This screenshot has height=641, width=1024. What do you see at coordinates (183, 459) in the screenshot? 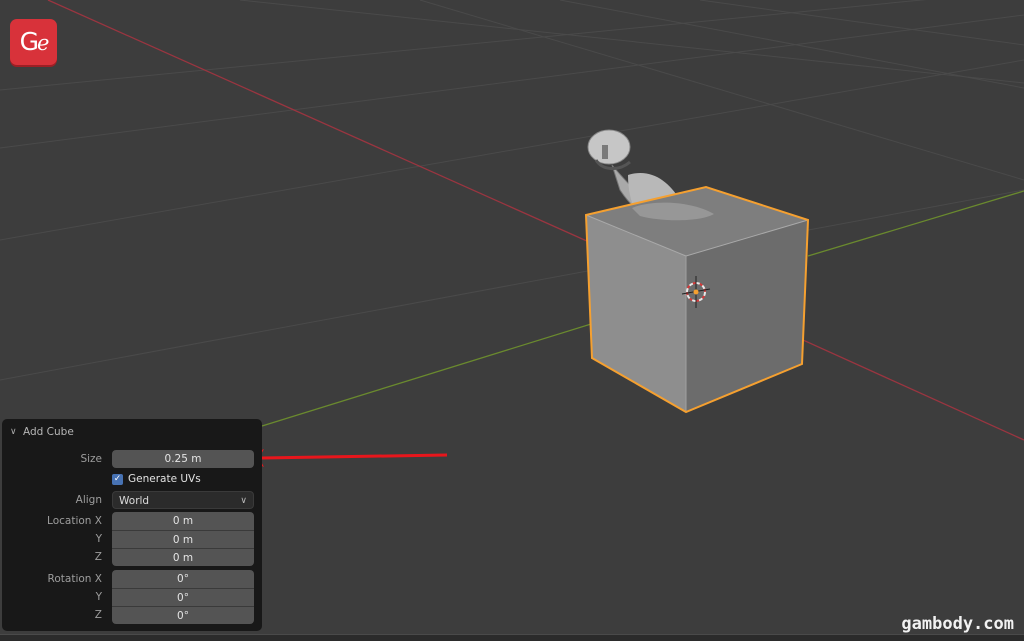
I see `size-field: 0.25 m` at bounding box center [183, 459].